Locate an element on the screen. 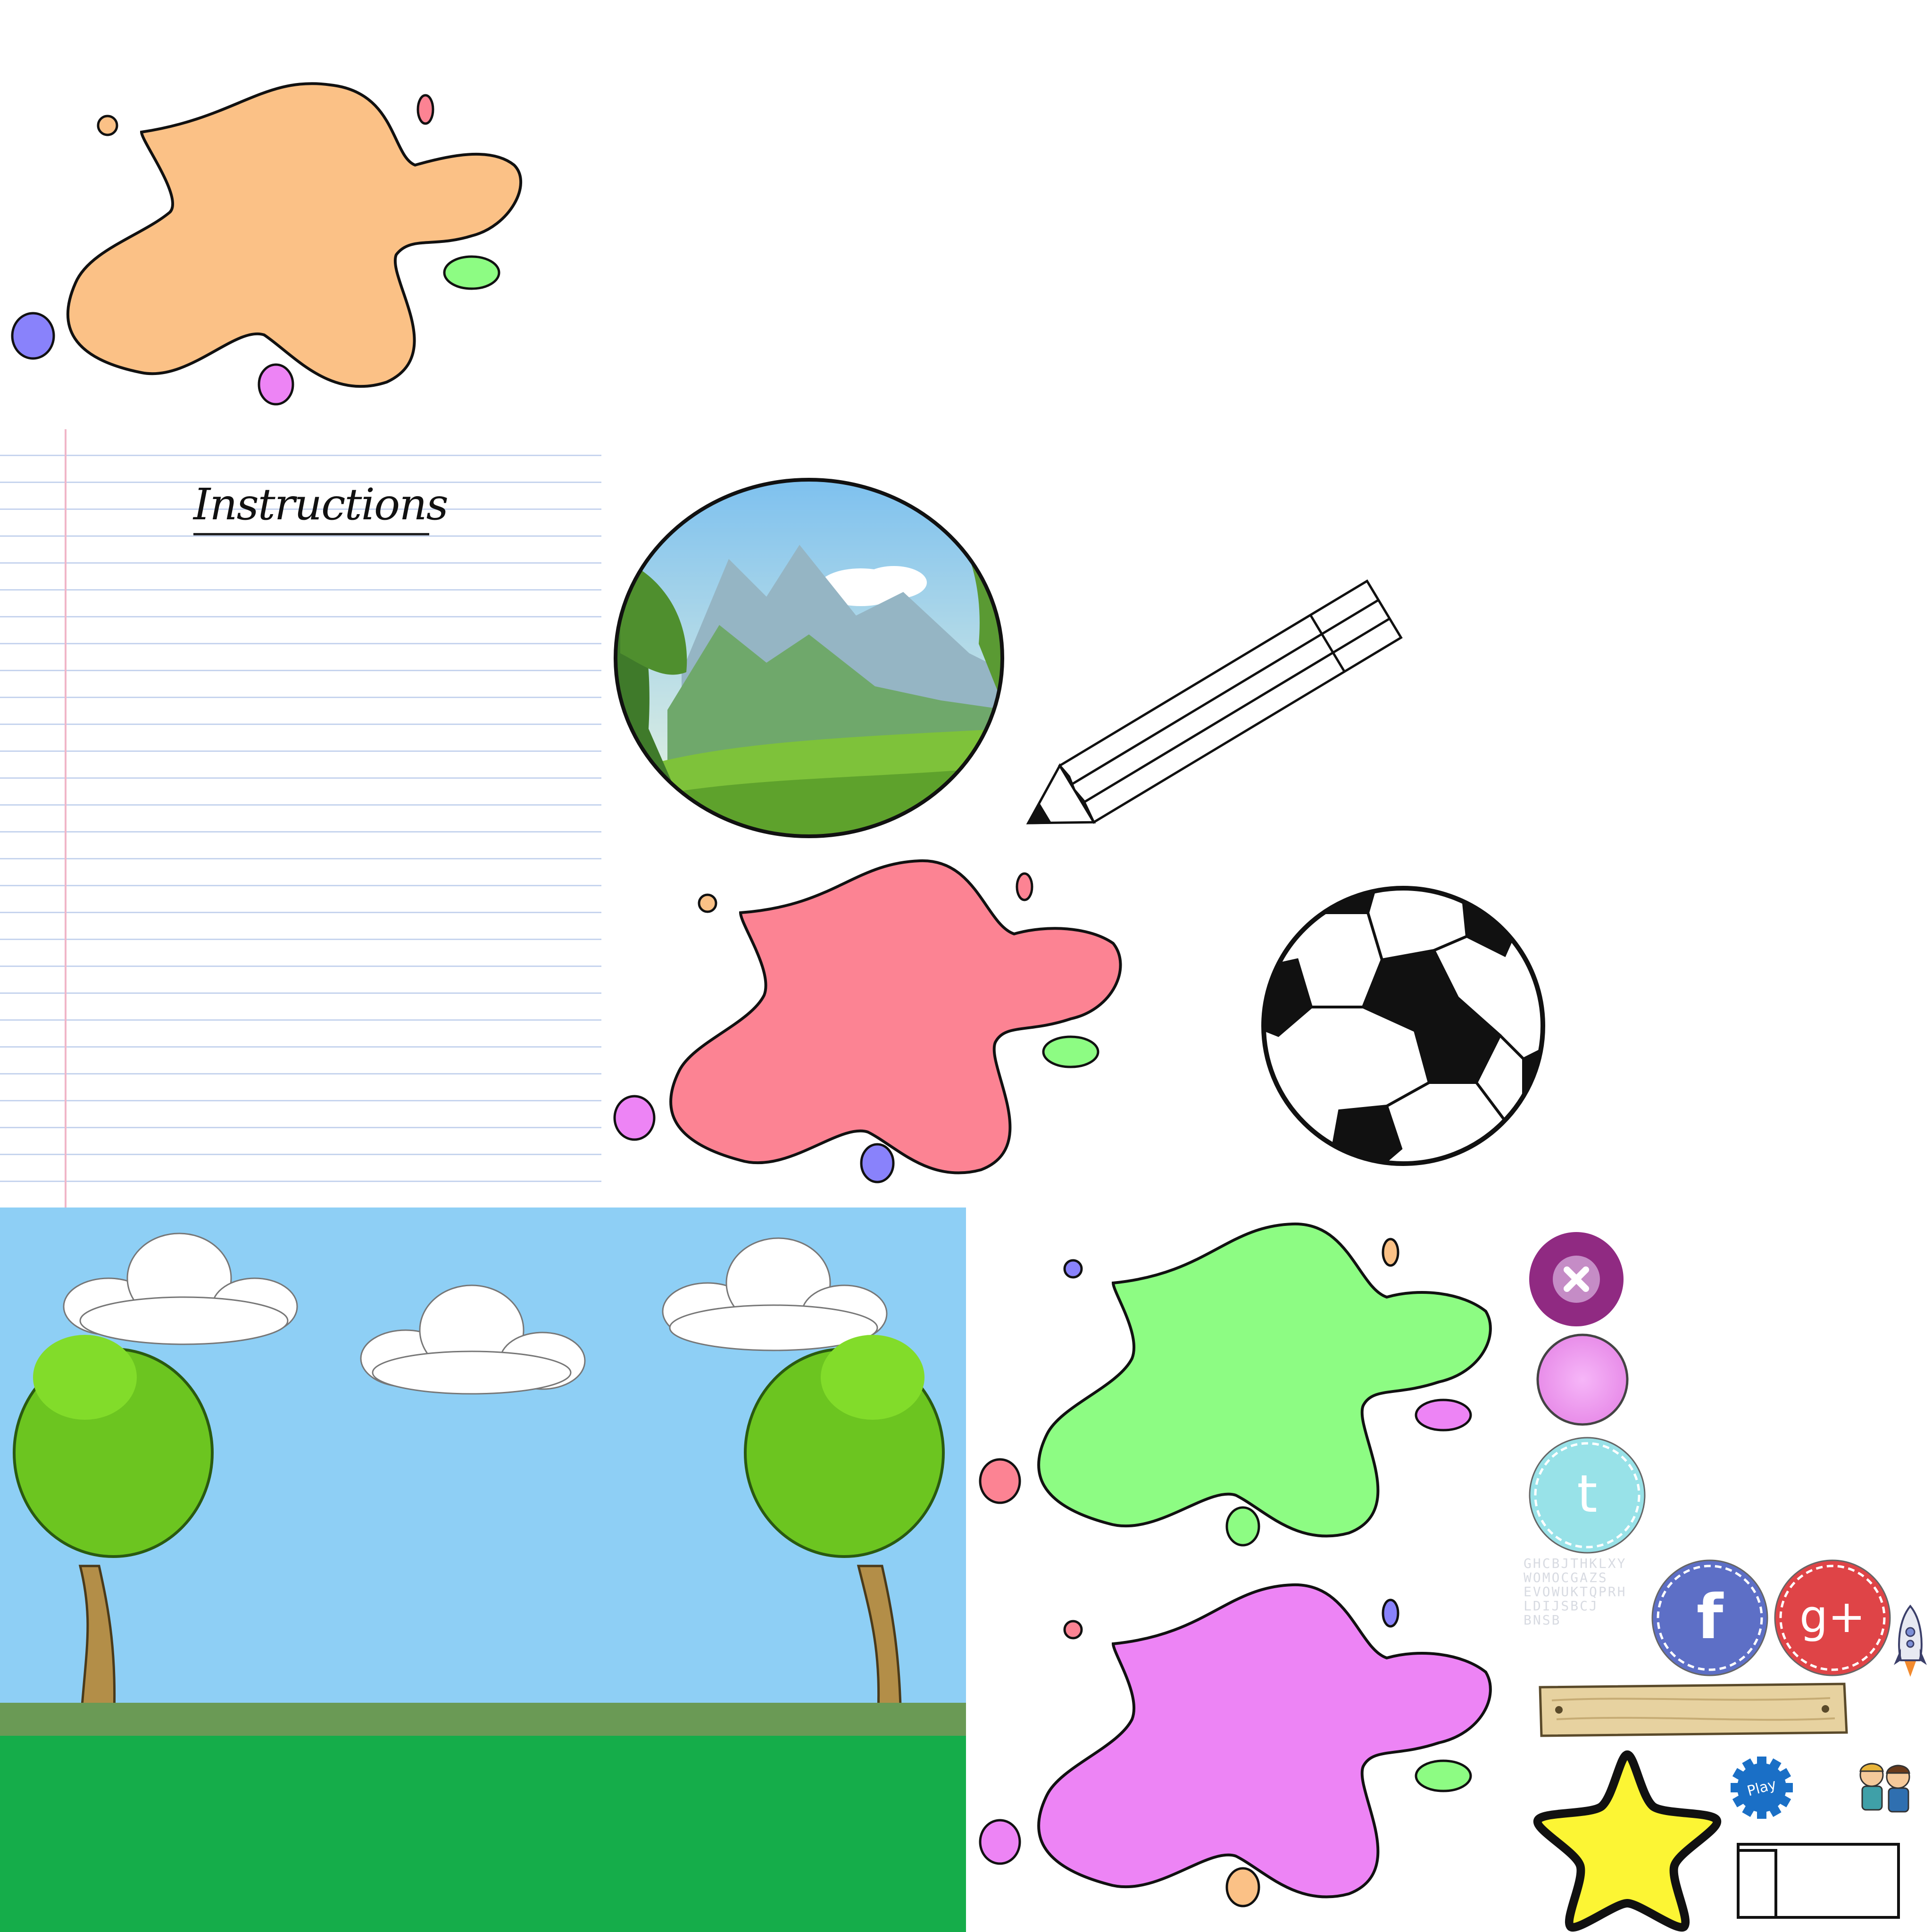 The width and height of the screenshot is (1932, 1932). two-kids-characters is located at coordinates (1885, 1788).